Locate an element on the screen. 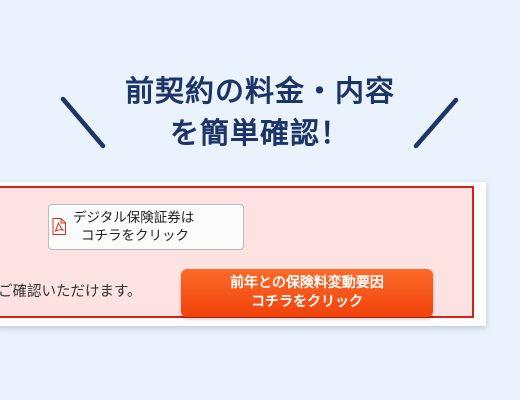 The width and height of the screenshot is (520, 400). heading-line-1: 前契約の料金・内容 is located at coordinates (259, 91).